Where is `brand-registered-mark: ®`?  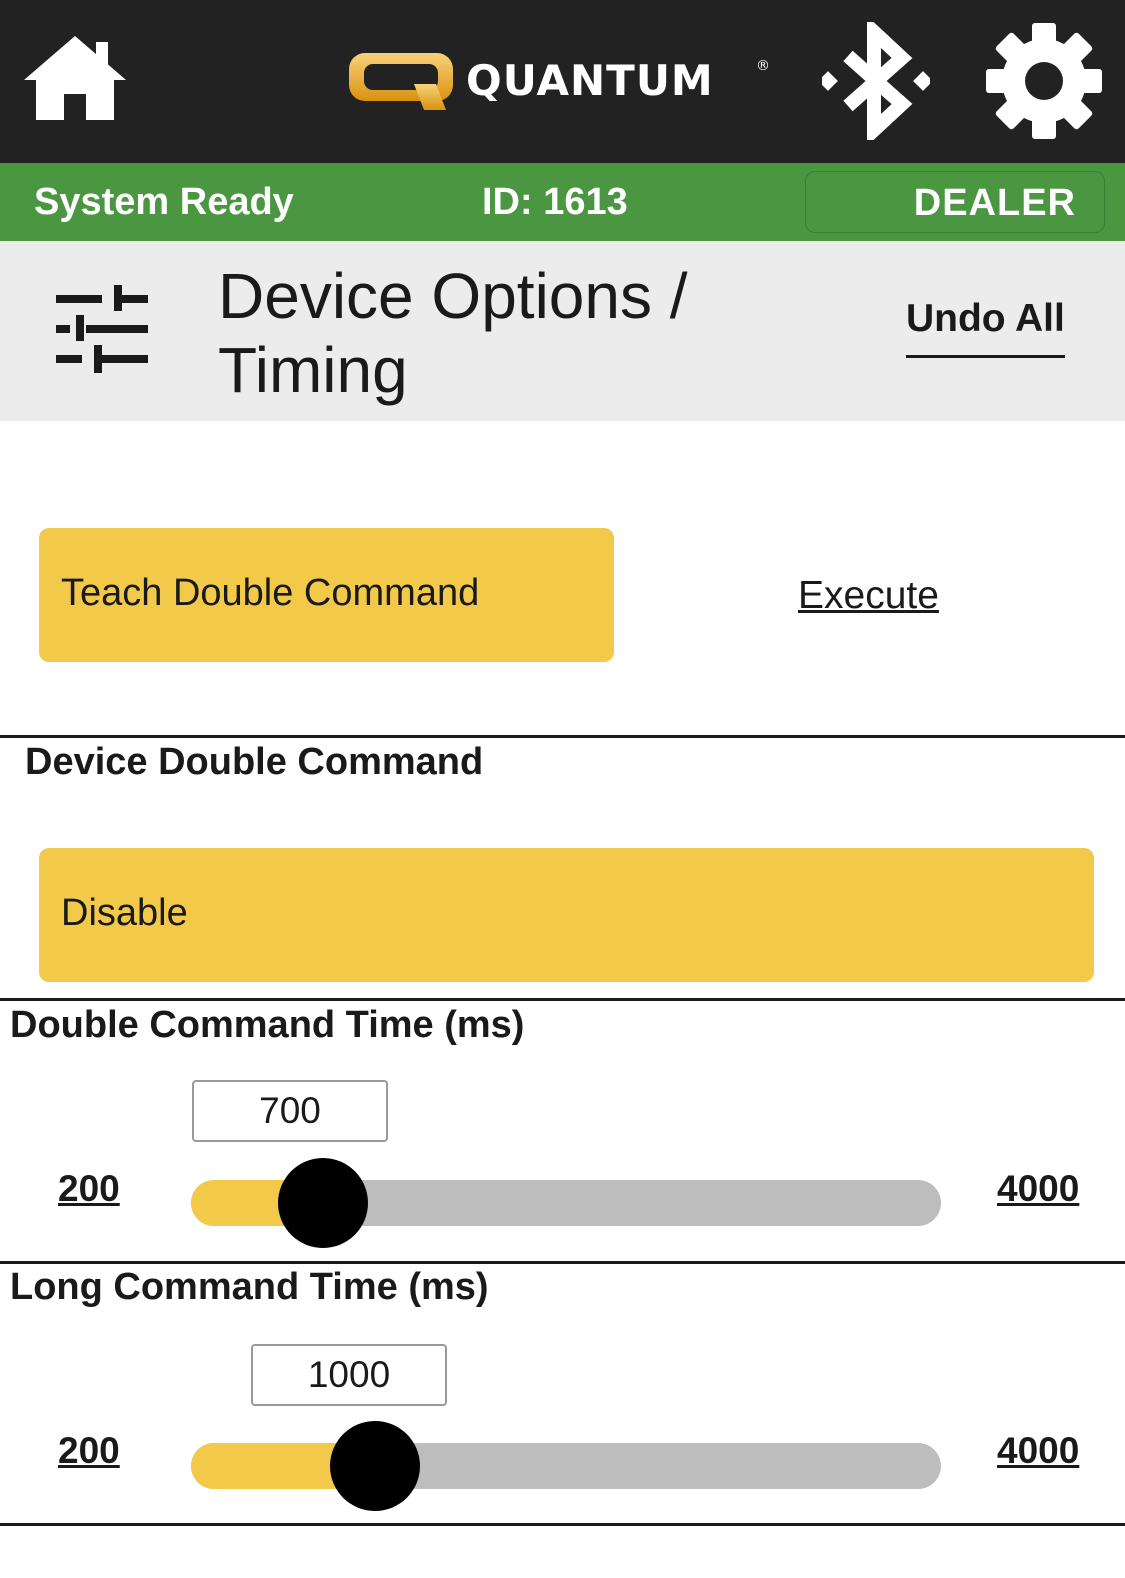
brand-registered-mark: ® is located at coordinates (763, 66).